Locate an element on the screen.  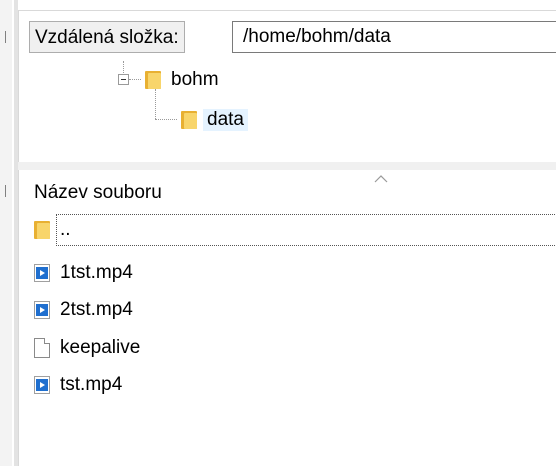
tree-item-bohm: bohm is located at coordinates (182, 80).